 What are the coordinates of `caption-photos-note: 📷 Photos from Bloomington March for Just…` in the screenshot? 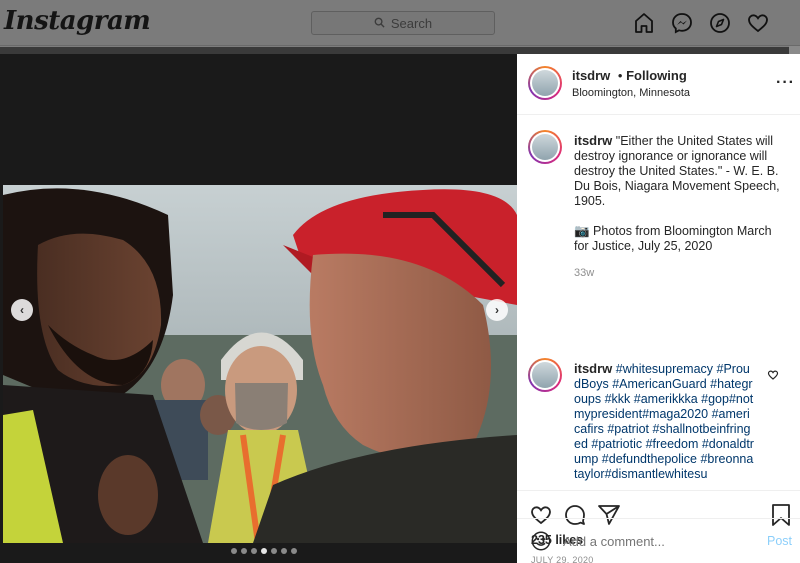 It's located at (673, 238).